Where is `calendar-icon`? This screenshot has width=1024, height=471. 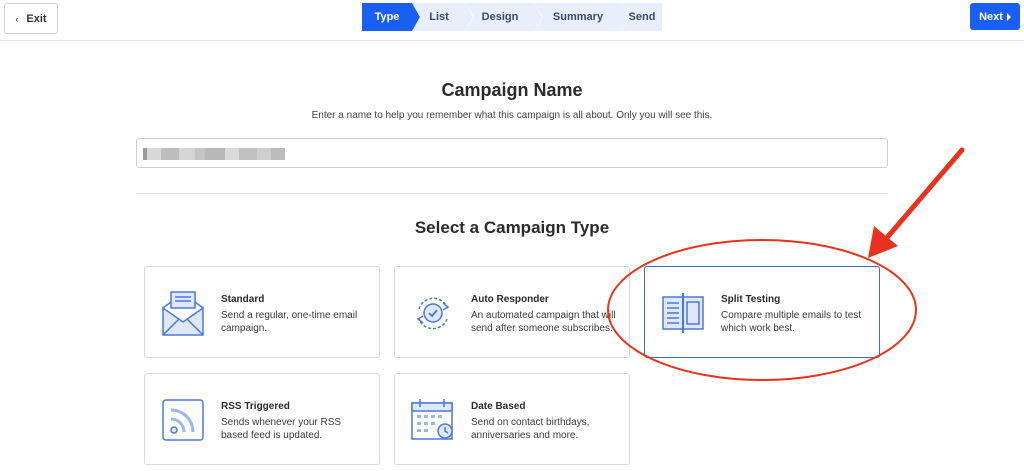
calendar-icon is located at coordinates (432, 419).